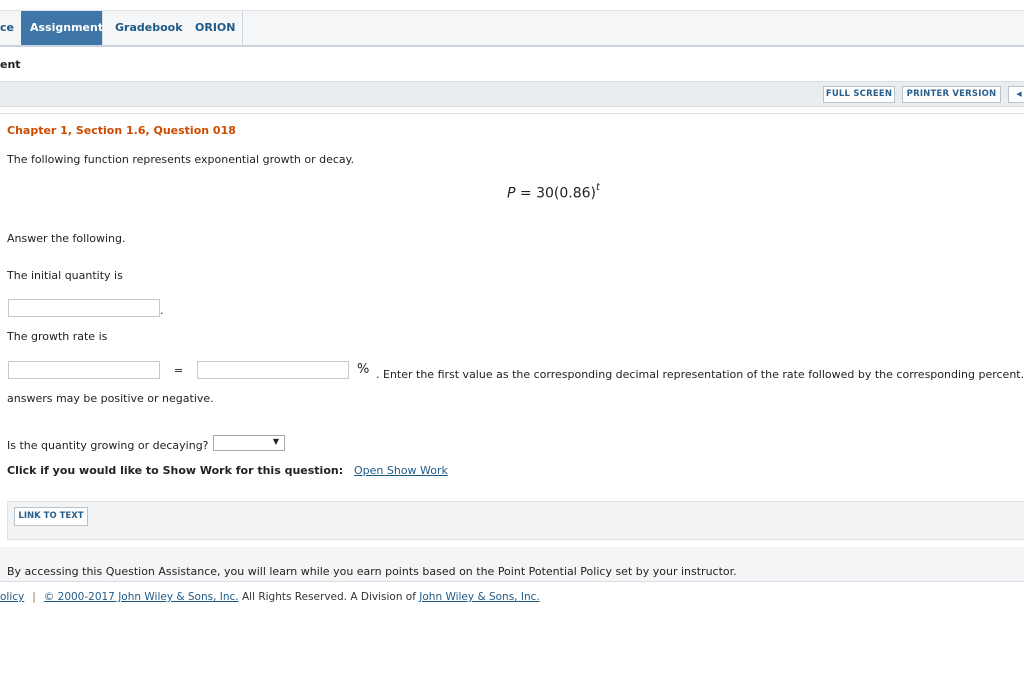 The height and width of the screenshot is (682, 1024). I want to click on full-screen-button: FULL SCREEN, so click(859, 94).